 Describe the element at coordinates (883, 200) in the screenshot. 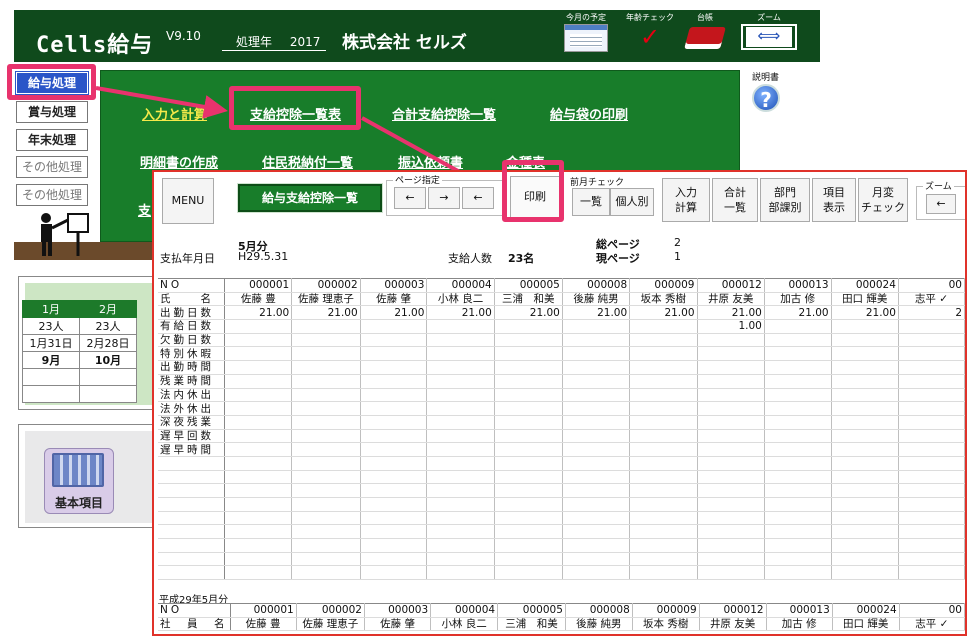

I see `monthly-change-check-button: 月変 チェック` at that location.